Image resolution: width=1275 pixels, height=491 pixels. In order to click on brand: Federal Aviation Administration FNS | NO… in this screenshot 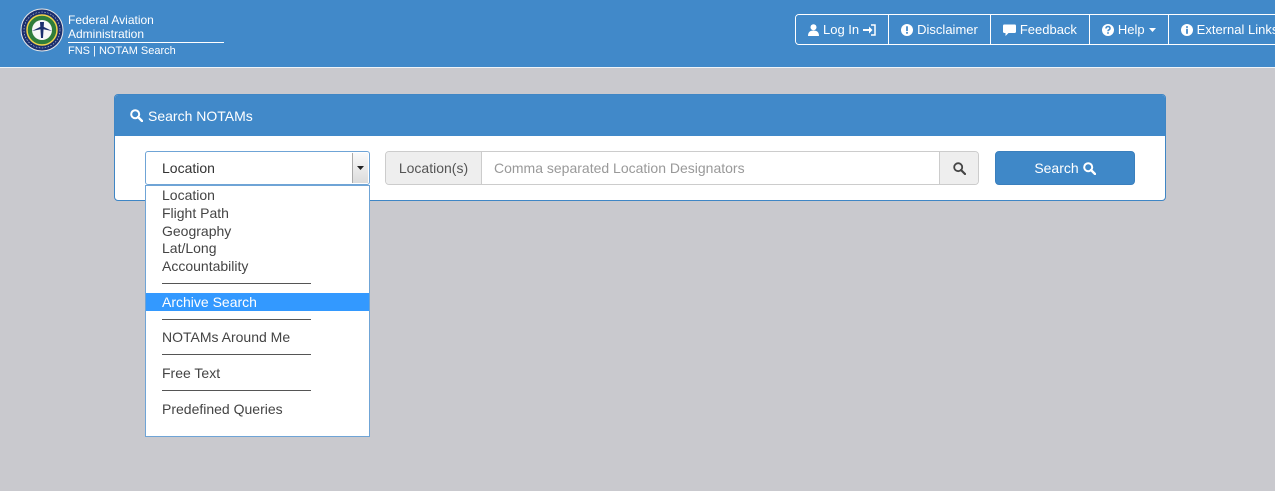, I will do `click(146, 35)`.